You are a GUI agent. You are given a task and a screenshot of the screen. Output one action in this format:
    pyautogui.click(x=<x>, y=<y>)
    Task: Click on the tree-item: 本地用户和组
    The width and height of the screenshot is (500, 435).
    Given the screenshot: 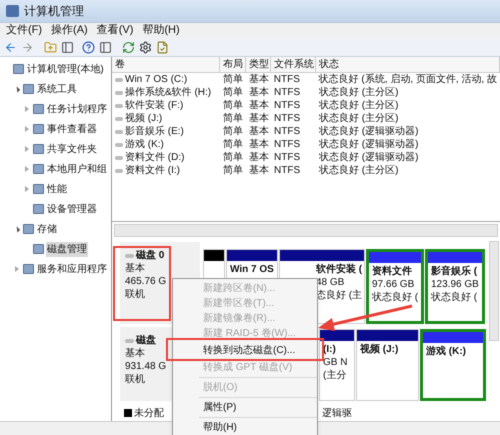 What is the action you would take?
    pyautogui.click(x=77, y=169)
    